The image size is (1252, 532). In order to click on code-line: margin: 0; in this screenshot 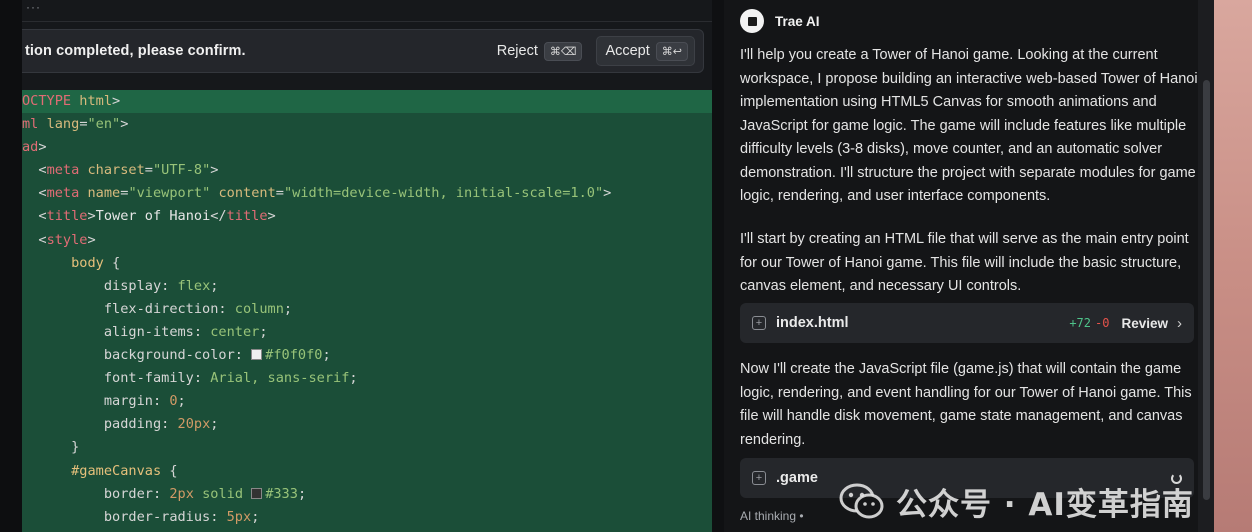, I will do `click(144, 401)`.